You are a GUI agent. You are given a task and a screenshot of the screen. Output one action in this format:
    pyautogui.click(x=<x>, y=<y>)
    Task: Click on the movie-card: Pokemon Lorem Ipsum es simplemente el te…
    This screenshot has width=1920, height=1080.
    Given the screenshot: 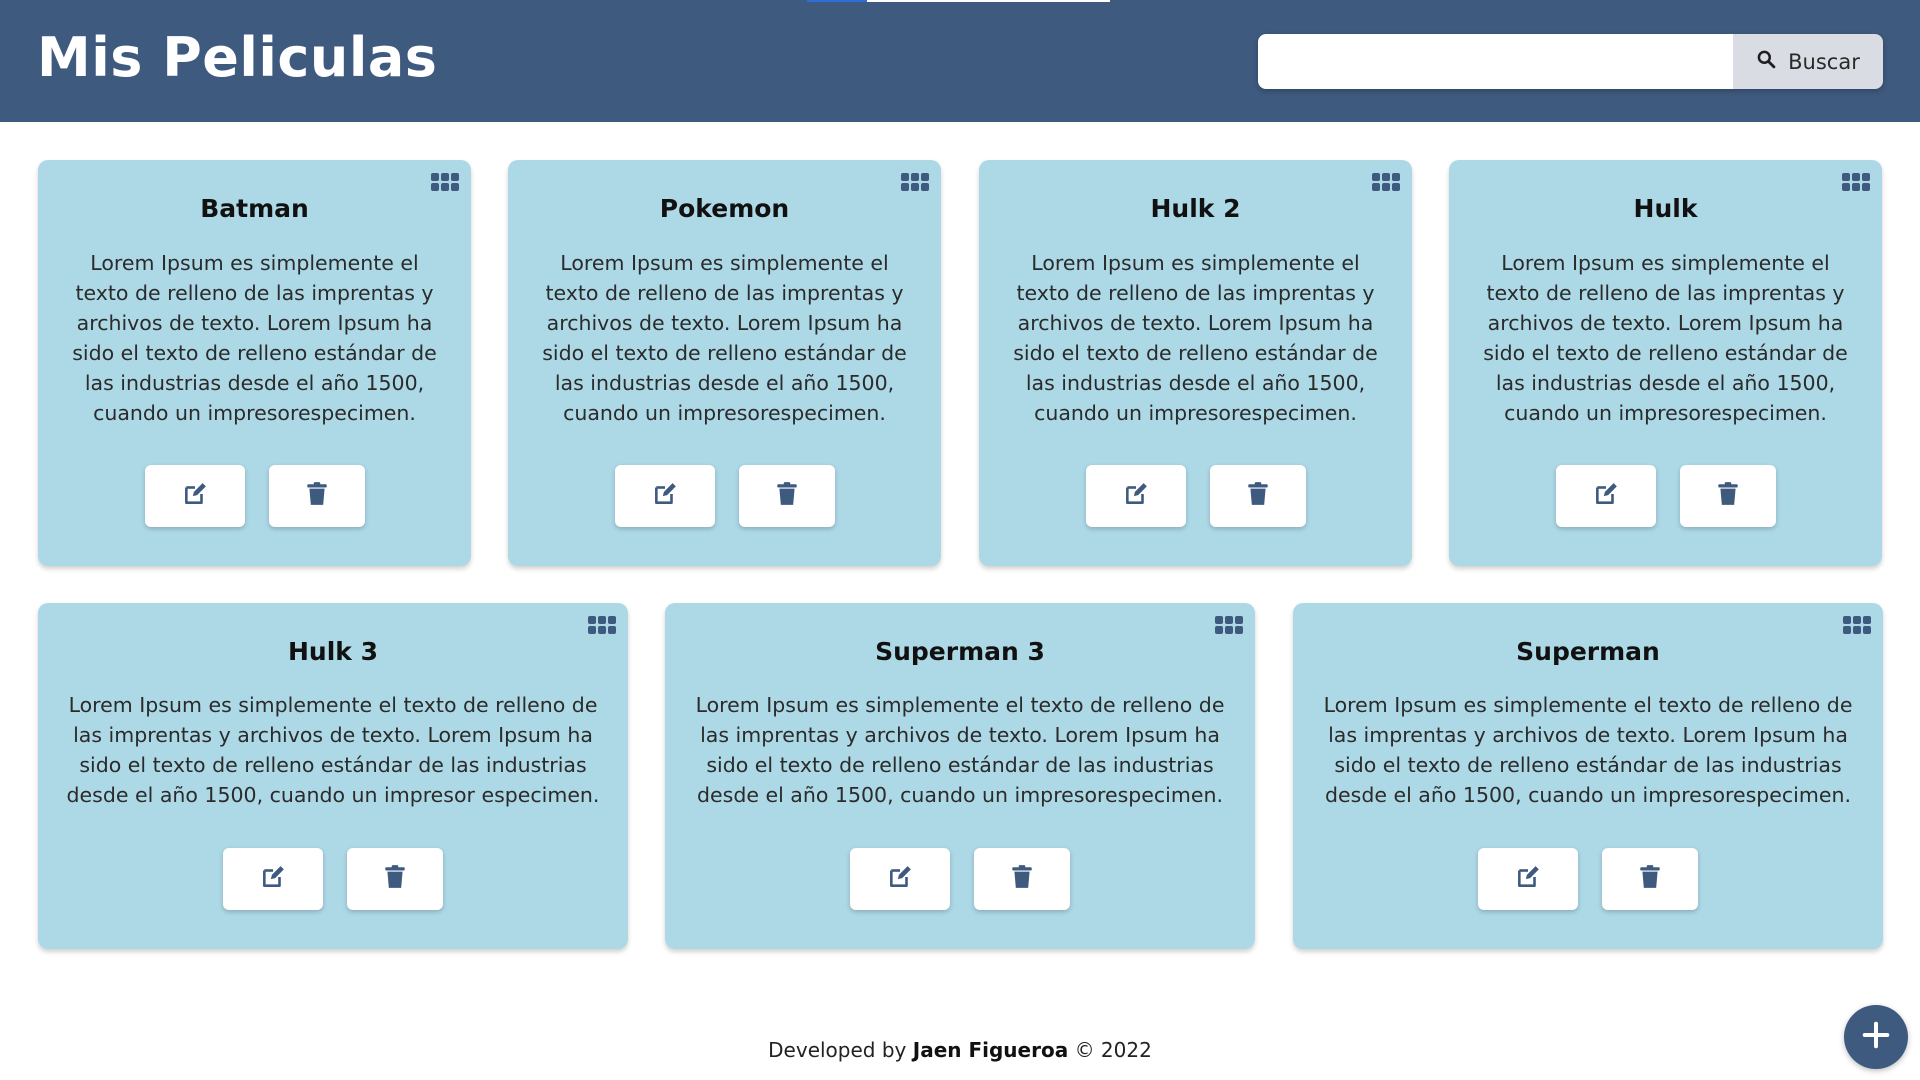 What is the action you would take?
    pyautogui.click(x=724, y=363)
    